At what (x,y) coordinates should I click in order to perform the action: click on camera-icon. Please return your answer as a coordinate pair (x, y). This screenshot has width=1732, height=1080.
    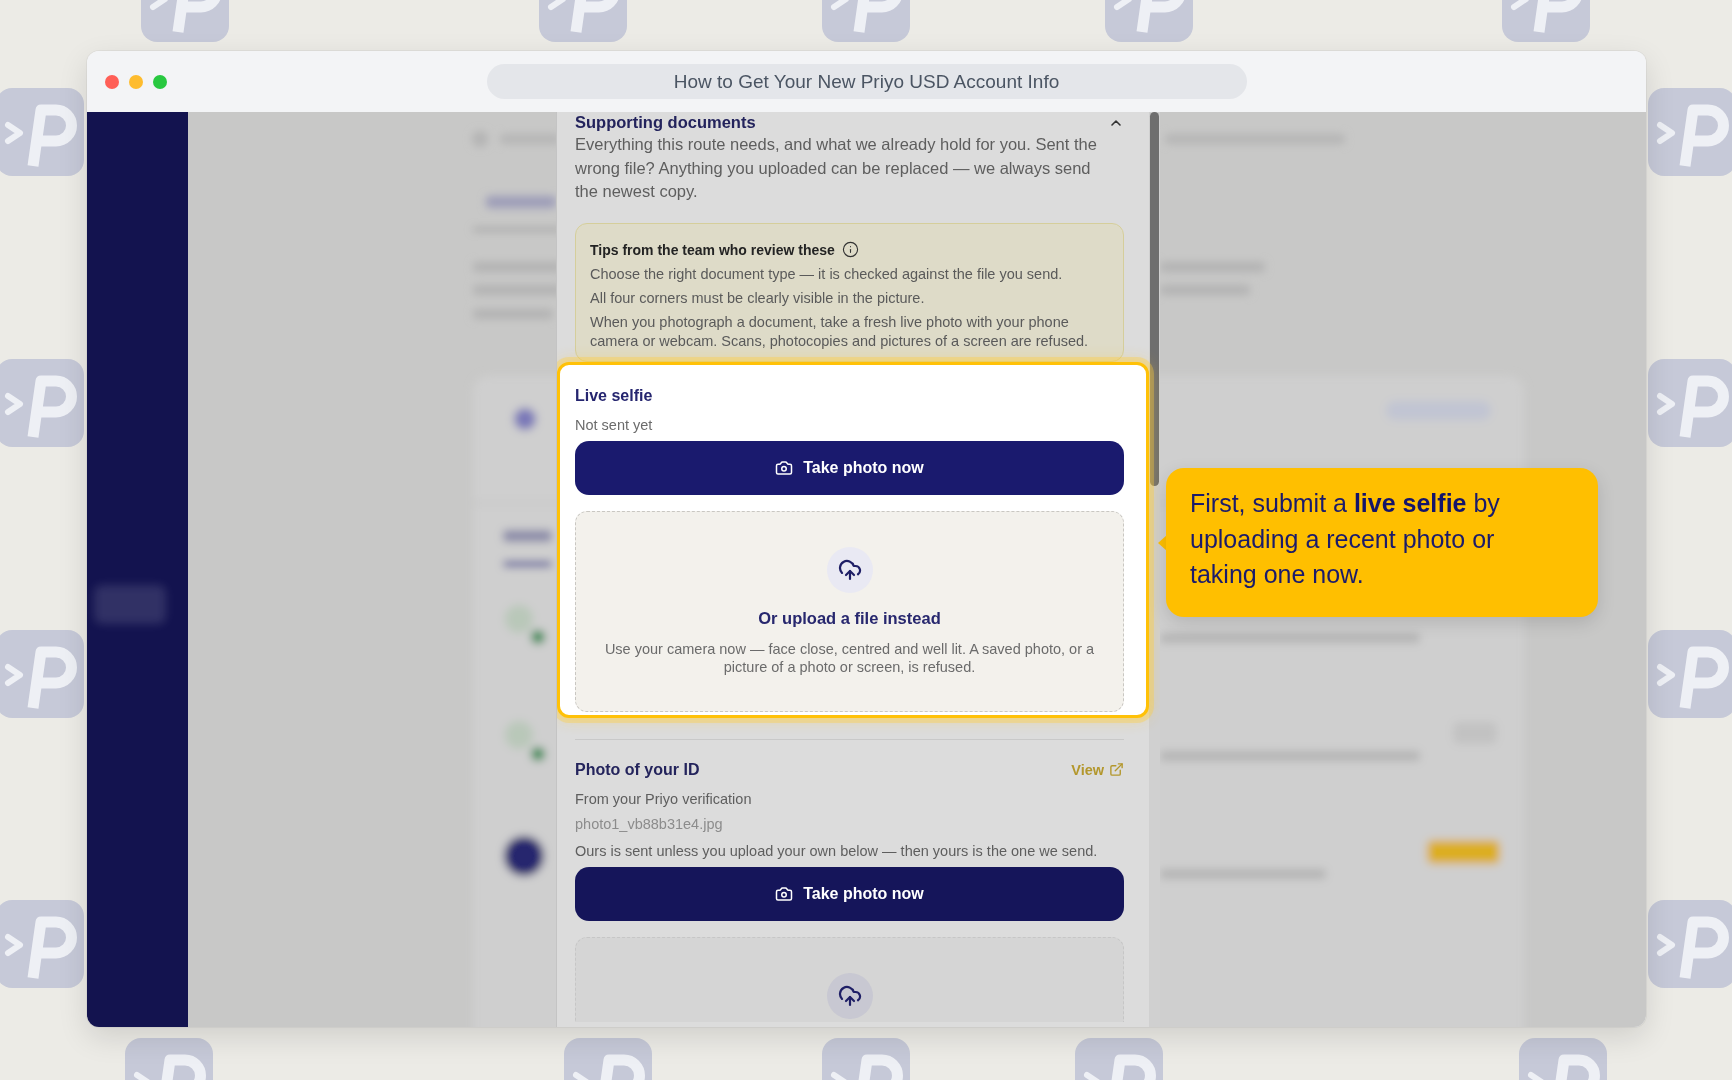
    Looking at the image, I should click on (784, 893).